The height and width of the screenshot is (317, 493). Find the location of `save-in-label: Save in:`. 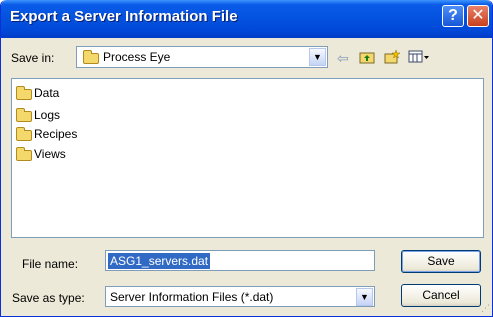

save-in-label: Save in: is located at coordinates (33, 58).